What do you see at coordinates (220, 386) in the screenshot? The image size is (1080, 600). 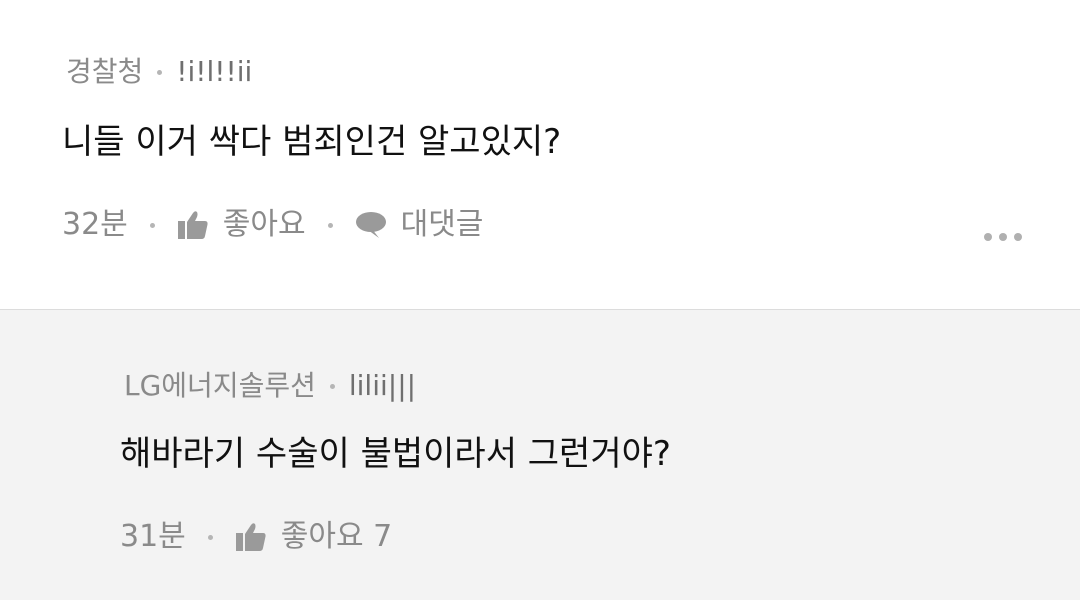 I see `author-name: LG에너지솔루션` at bounding box center [220, 386].